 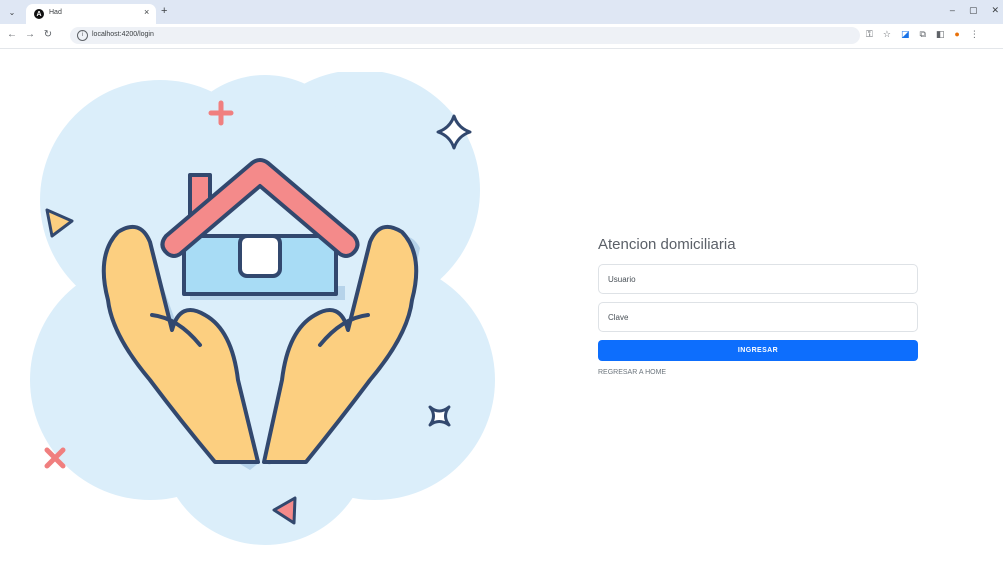 What do you see at coordinates (12, 12) in the screenshot?
I see `tab-search-icon: ⌄` at bounding box center [12, 12].